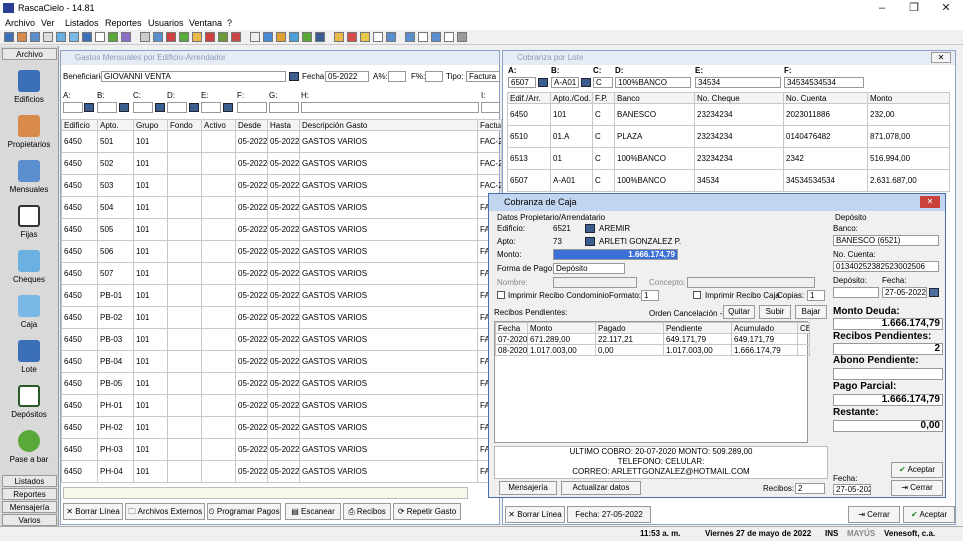  Describe the element at coordinates (171, 37) in the screenshot. I see `report-tool-icon` at that location.